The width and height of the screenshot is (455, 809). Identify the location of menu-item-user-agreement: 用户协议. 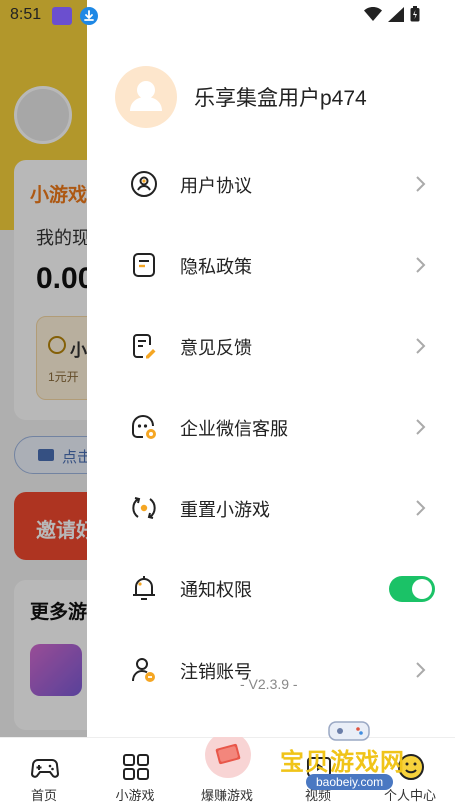
(271, 184).